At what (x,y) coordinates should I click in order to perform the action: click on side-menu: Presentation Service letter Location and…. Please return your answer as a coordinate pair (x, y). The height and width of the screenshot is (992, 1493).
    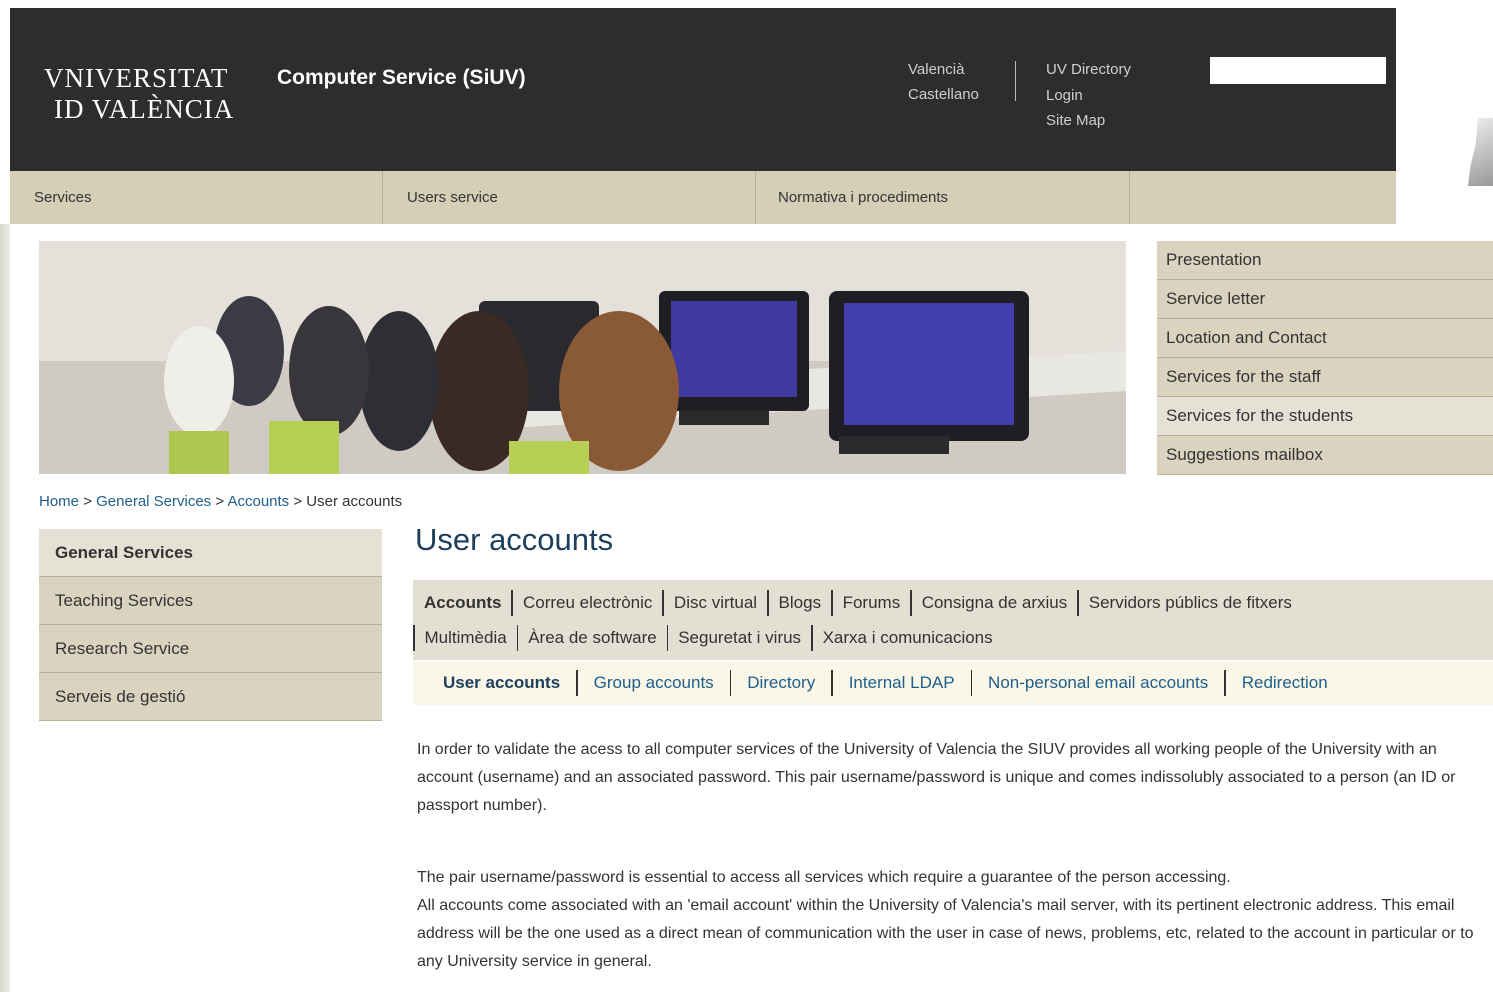
    Looking at the image, I should click on (1325, 358).